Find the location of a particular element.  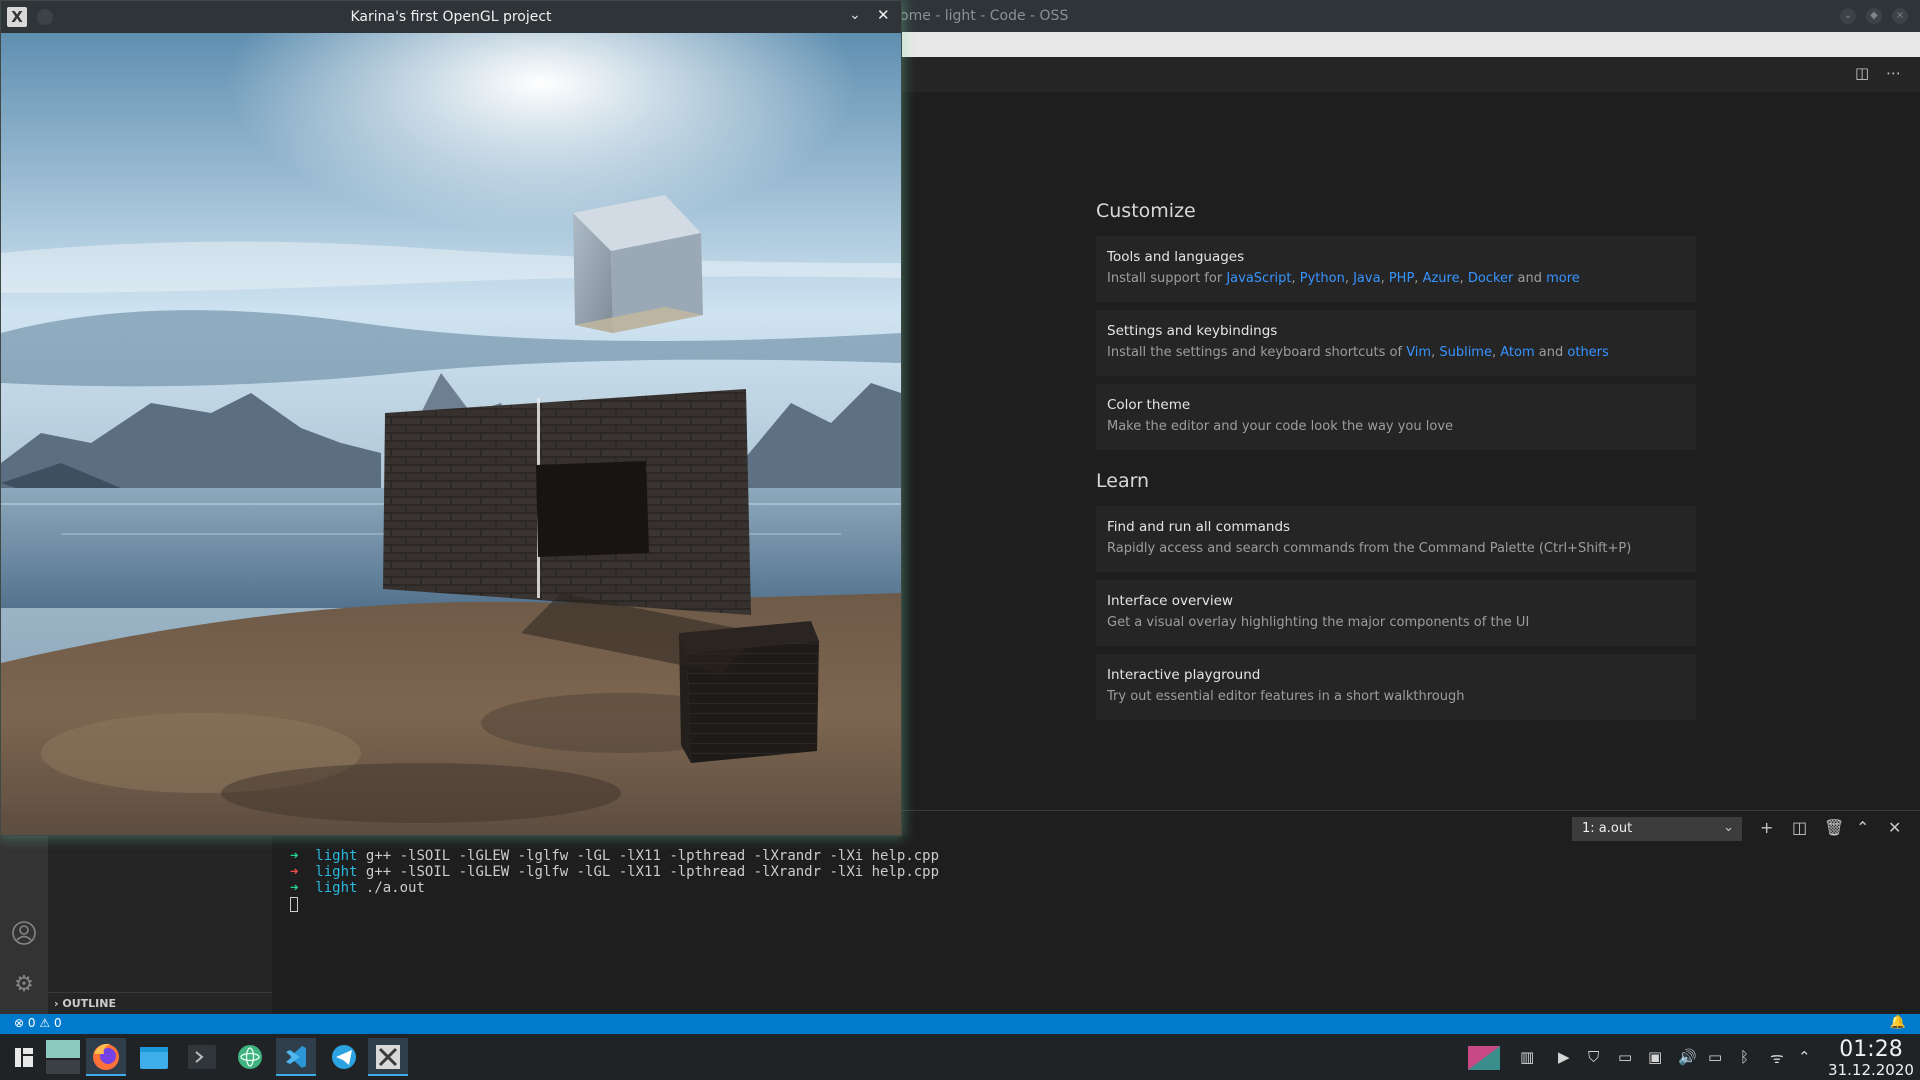

terminal-tray-icon: ▭ is located at coordinates (1625, 1057).